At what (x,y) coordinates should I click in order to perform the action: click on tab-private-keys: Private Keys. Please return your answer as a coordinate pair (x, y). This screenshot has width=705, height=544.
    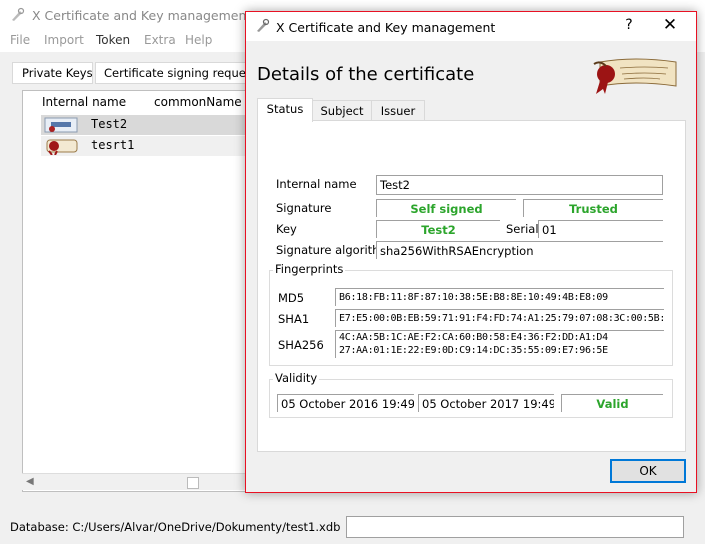
    Looking at the image, I should click on (52, 73).